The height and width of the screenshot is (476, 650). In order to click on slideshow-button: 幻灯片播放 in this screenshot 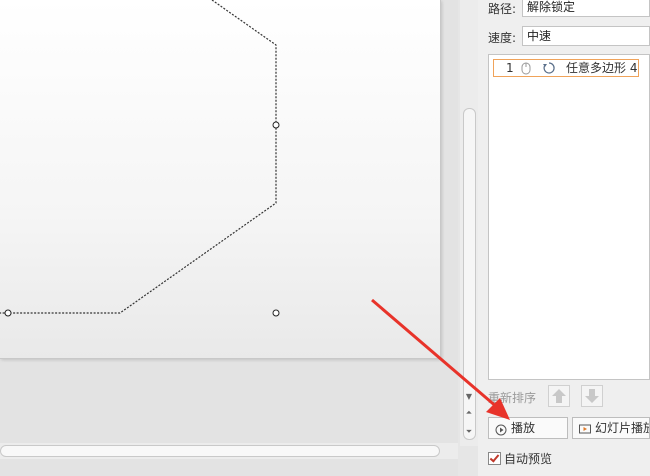, I will do `click(611, 428)`.